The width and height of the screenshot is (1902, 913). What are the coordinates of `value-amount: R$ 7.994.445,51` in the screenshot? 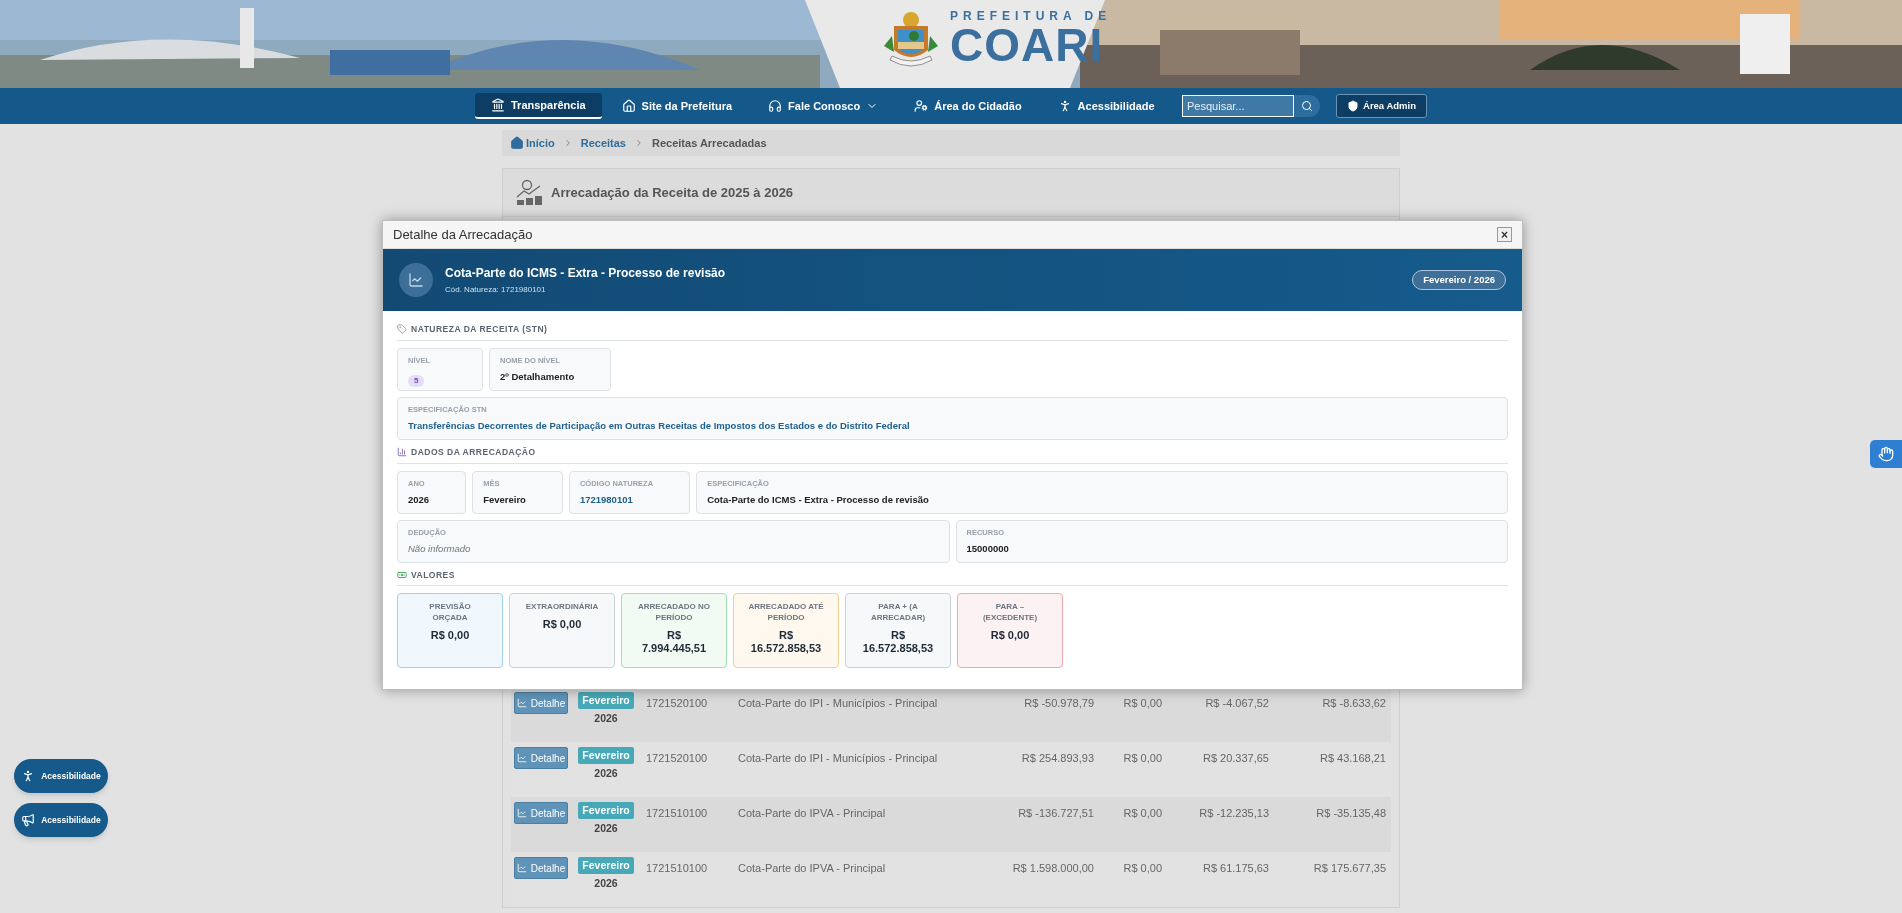 It's located at (674, 642).